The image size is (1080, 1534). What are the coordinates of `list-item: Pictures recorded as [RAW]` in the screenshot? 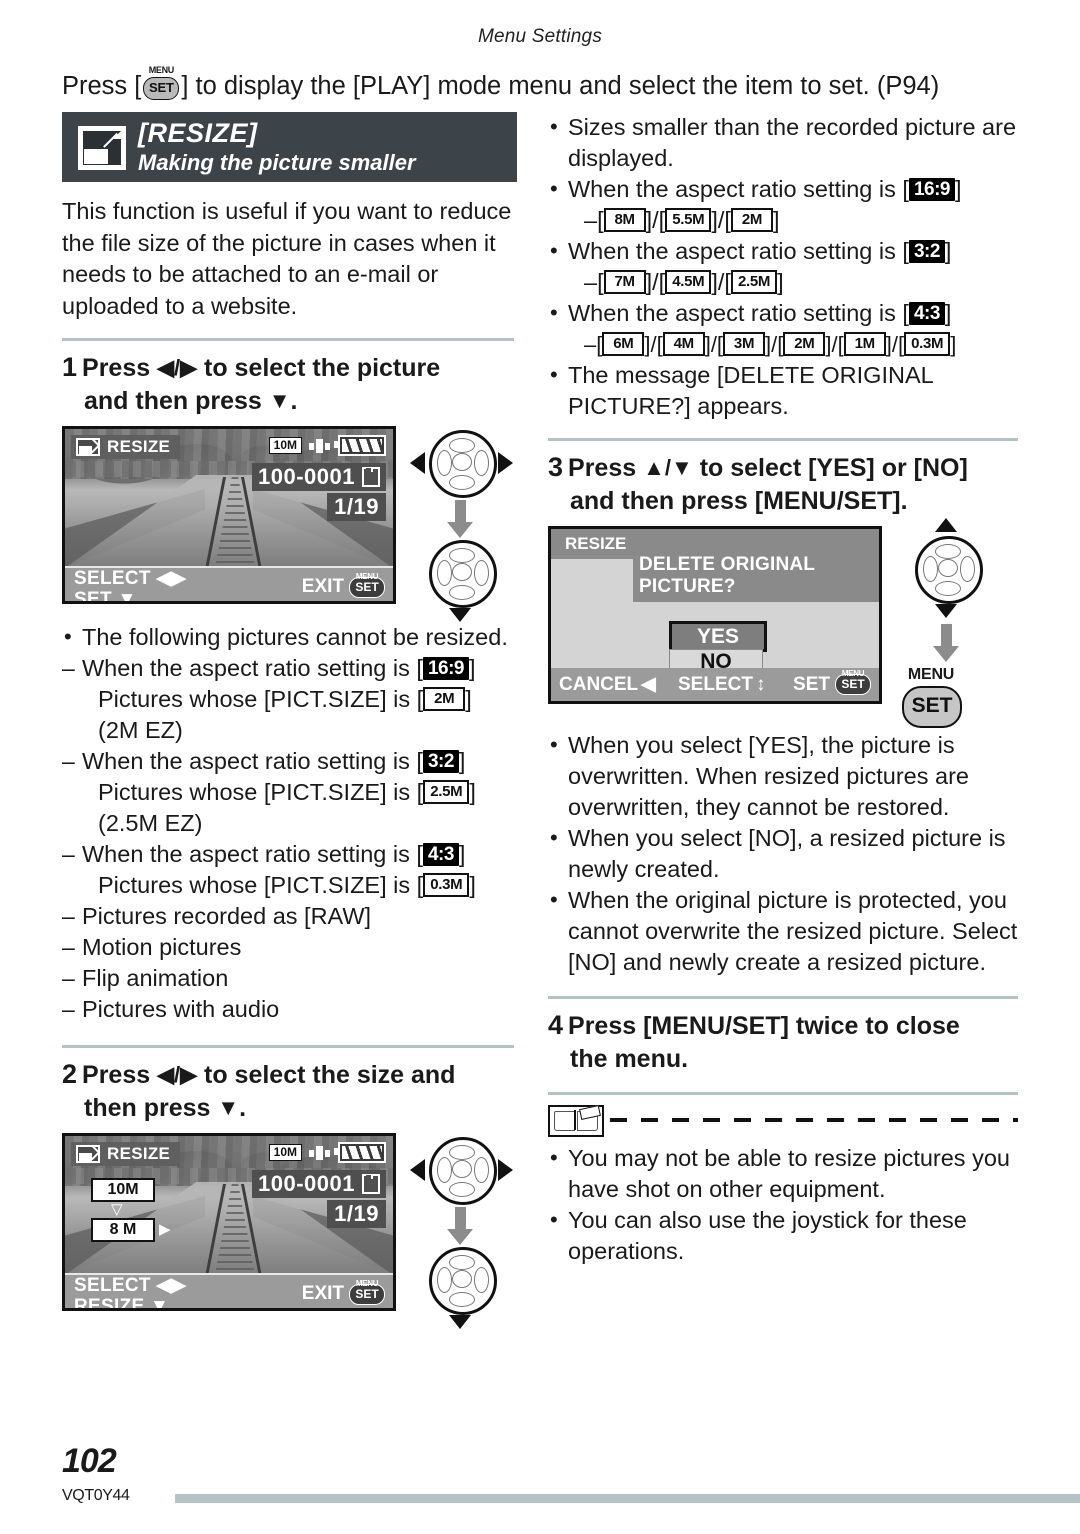 It's located at (289, 916).